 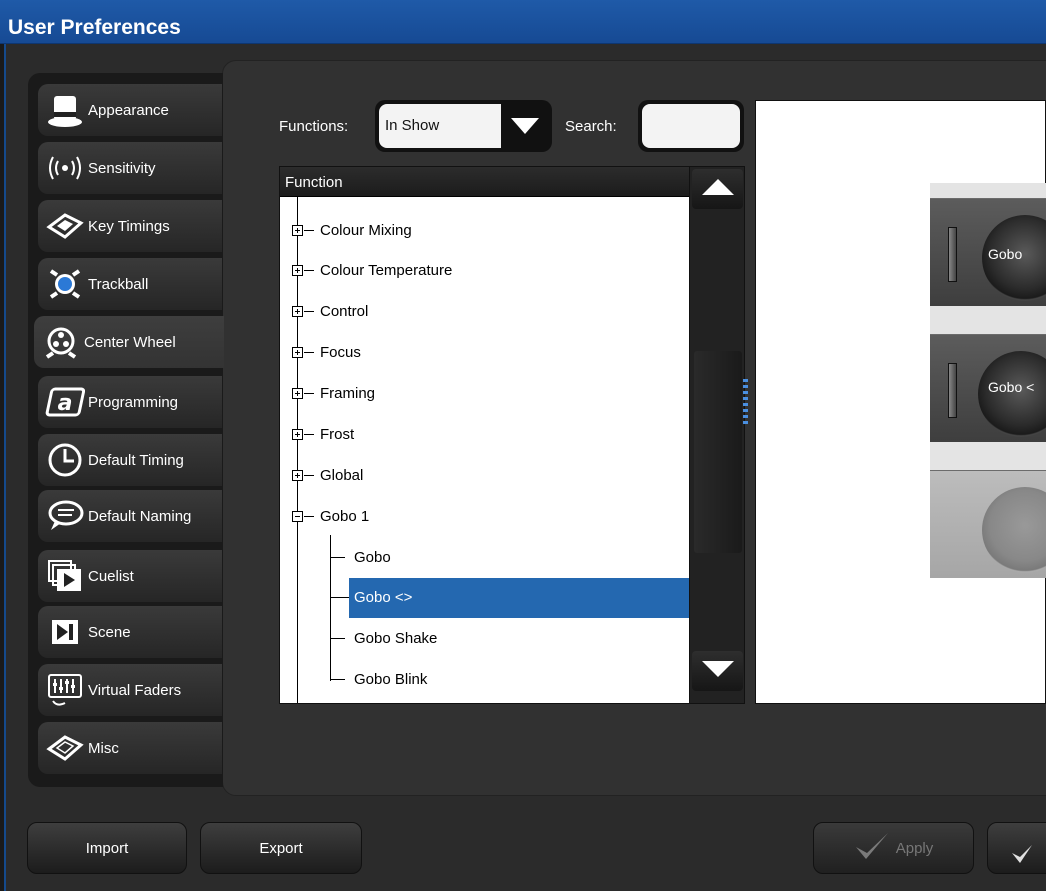 What do you see at coordinates (130, 748) in the screenshot?
I see `sidebar-item-misc: Misc` at bounding box center [130, 748].